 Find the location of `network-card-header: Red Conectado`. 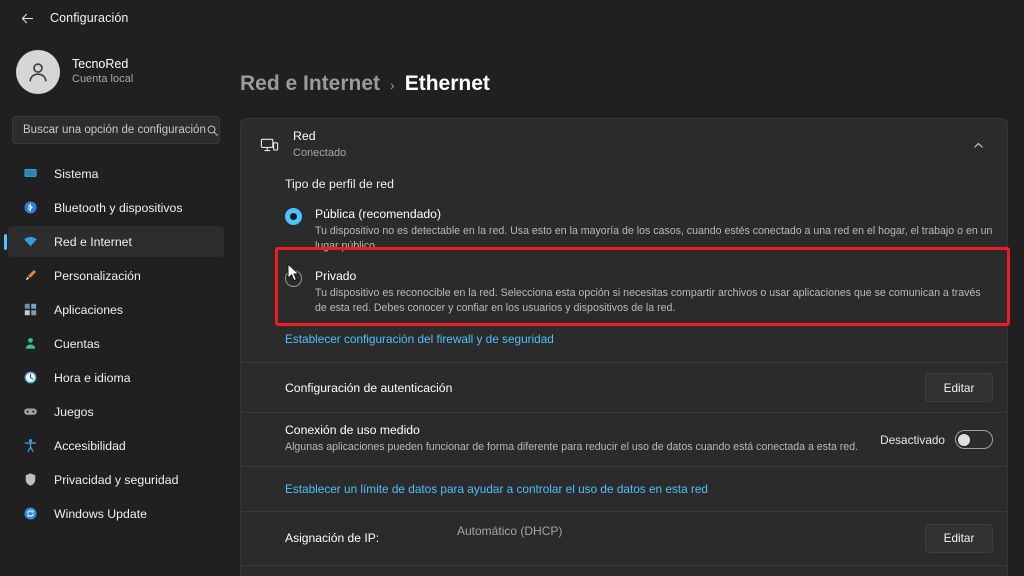

network-card-header: Red Conectado is located at coordinates (624, 145).